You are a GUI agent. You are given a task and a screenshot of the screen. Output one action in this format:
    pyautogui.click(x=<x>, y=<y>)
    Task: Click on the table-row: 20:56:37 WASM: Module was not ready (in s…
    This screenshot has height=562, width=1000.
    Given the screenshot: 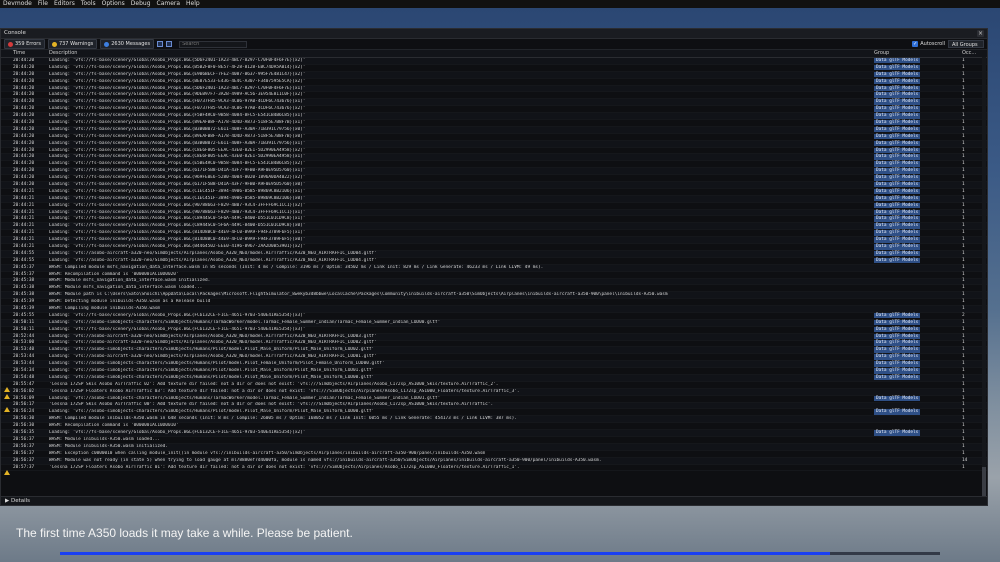 What is the action you would take?
    pyautogui.click(x=494, y=461)
    